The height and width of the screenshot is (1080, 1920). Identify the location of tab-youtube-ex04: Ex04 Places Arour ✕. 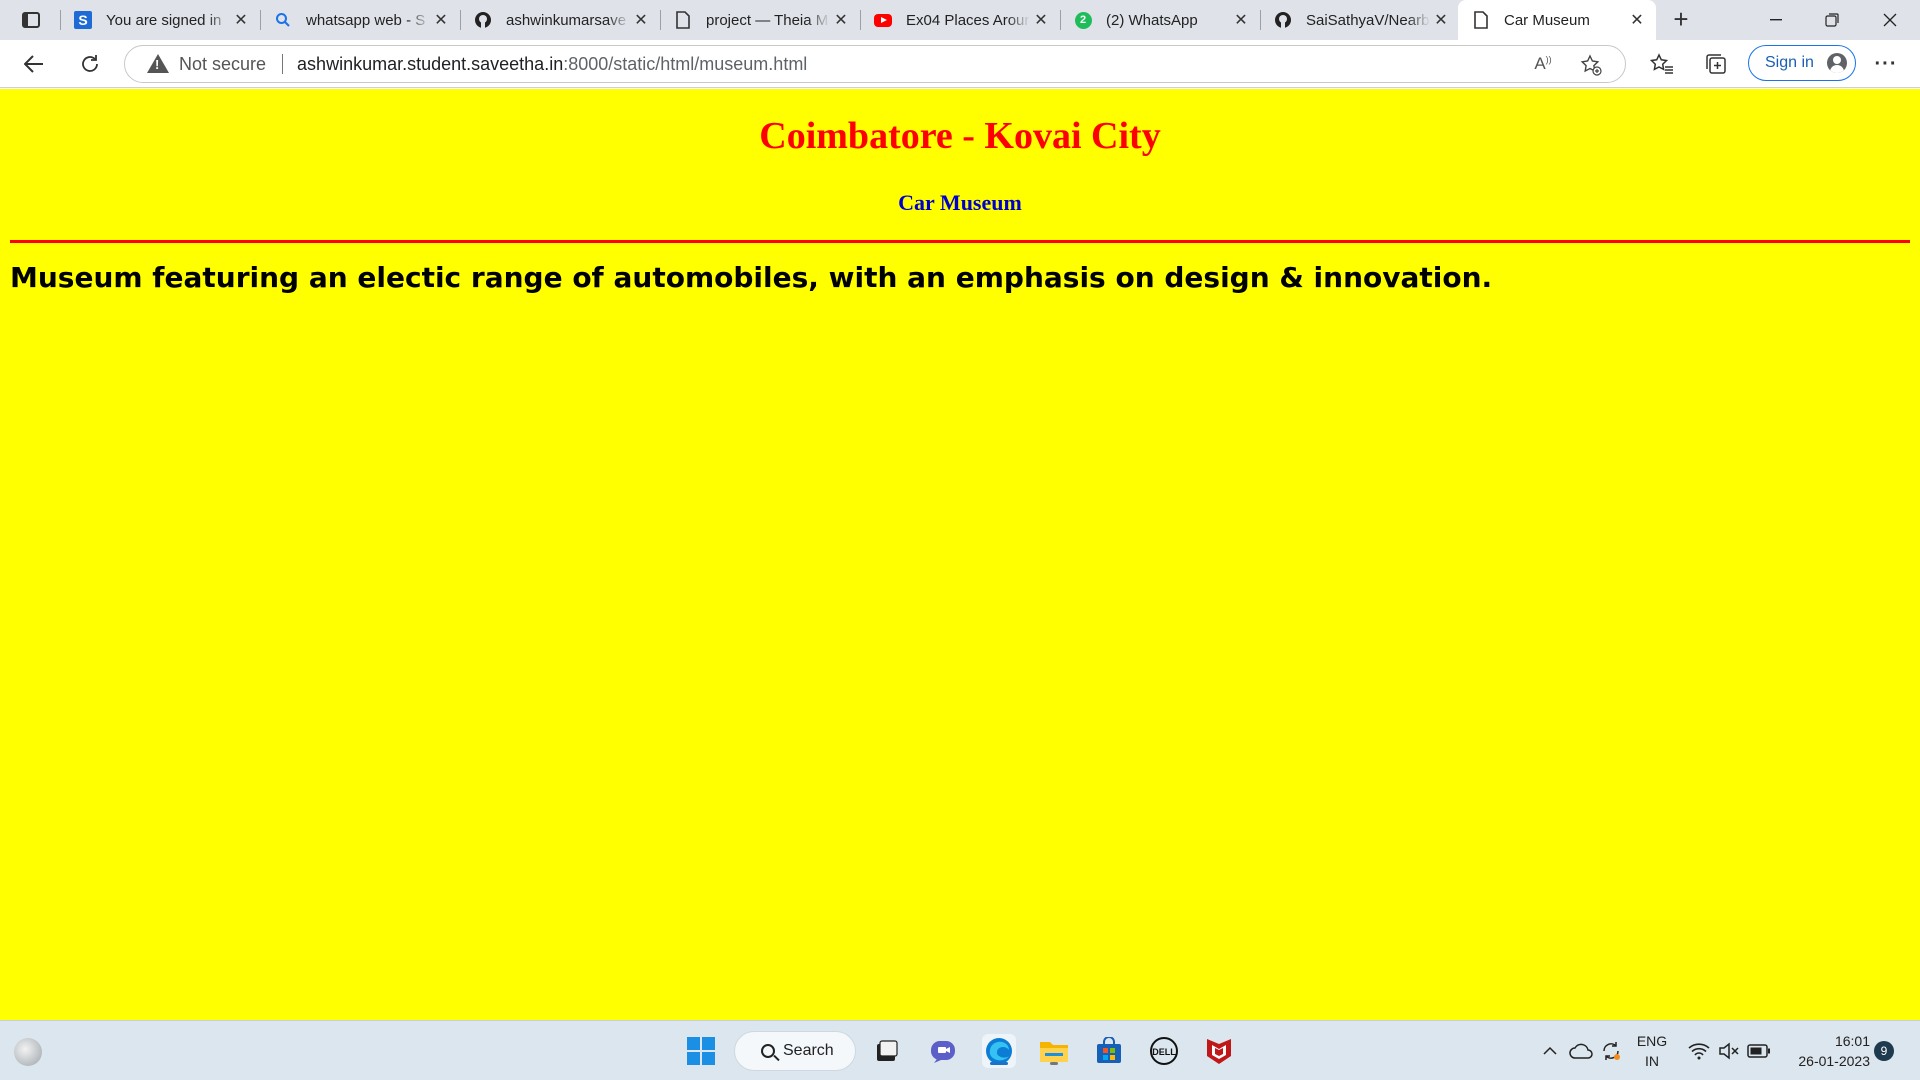
(960, 20).